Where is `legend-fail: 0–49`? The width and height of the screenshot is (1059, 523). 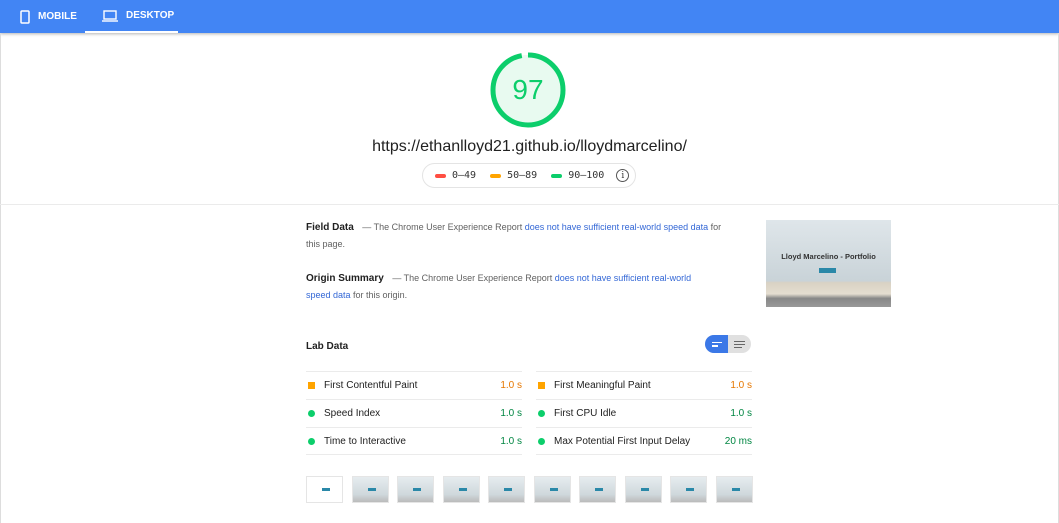 legend-fail: 0–49 is located at coordinates (455, 175).